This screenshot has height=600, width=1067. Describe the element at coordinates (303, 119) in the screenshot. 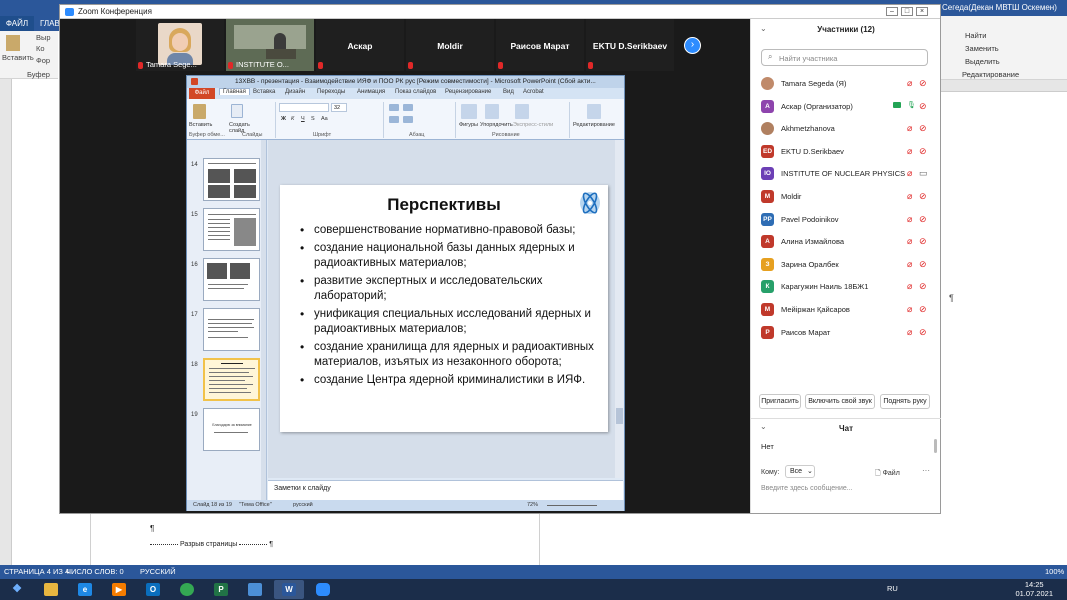

I see `underline-icon: Ч` at that location.